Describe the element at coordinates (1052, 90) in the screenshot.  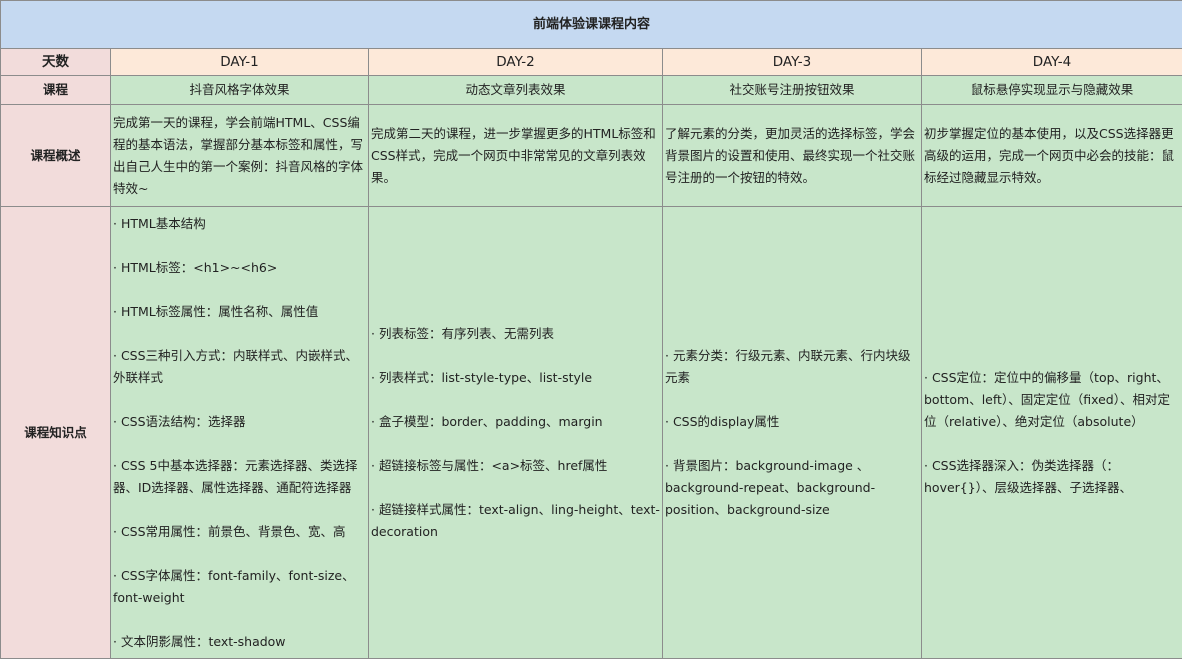
I see `course-name: 鼠标悬停实现显示与隐藏效果` at that location.